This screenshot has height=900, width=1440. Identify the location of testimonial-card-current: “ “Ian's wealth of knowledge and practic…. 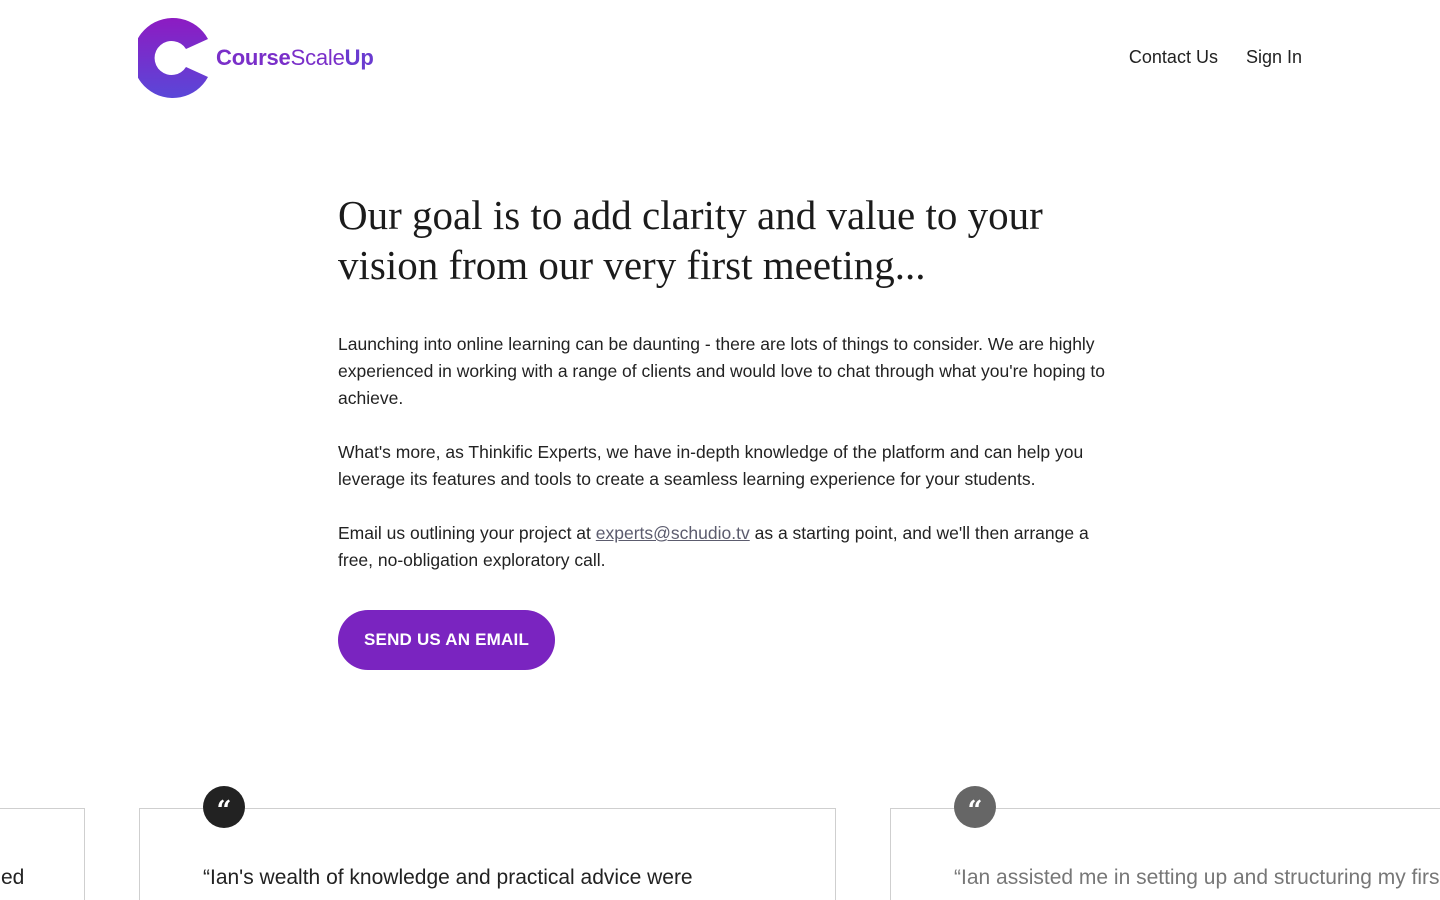
(487, 843).